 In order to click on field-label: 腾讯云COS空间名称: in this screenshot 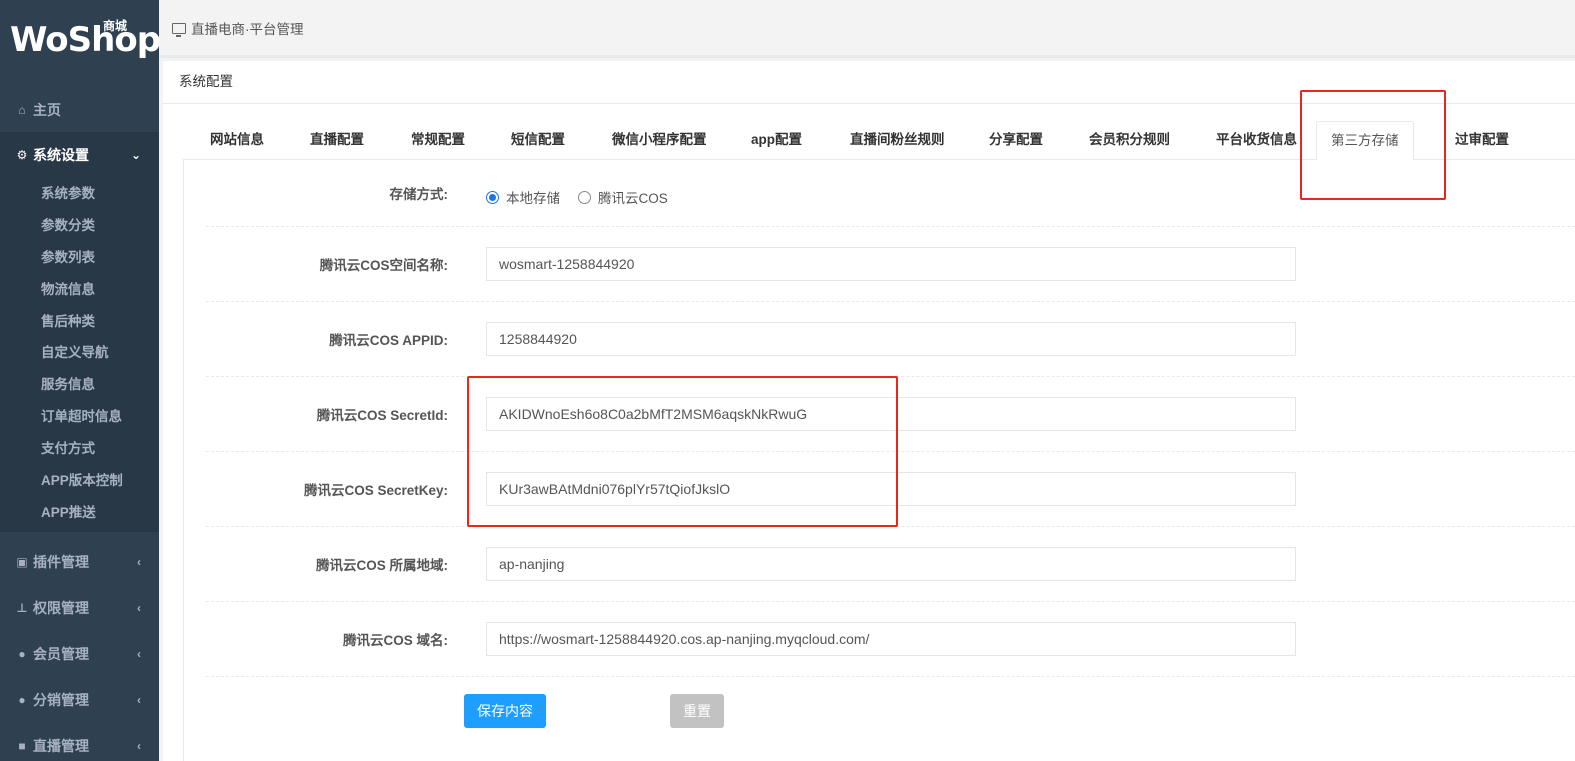, I will do `click(383, 265)`.